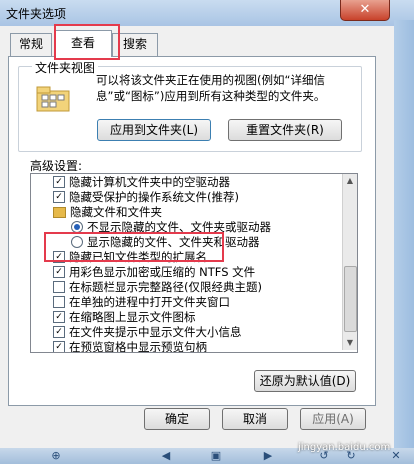  I want to click on scroll-down-icon: ▼, so click(350, 343).